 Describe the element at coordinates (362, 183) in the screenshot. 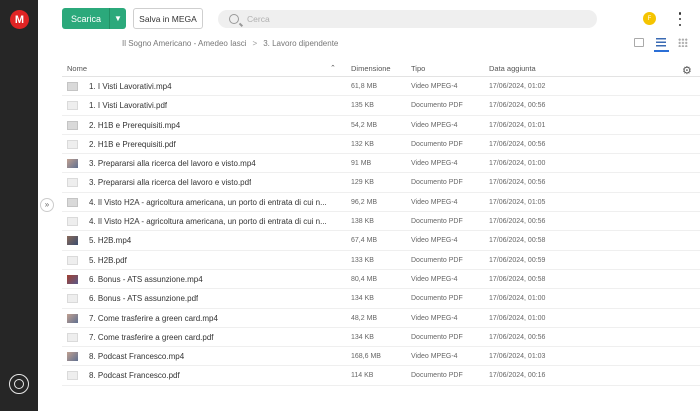

I see `file-size: 129 KB` at that location.